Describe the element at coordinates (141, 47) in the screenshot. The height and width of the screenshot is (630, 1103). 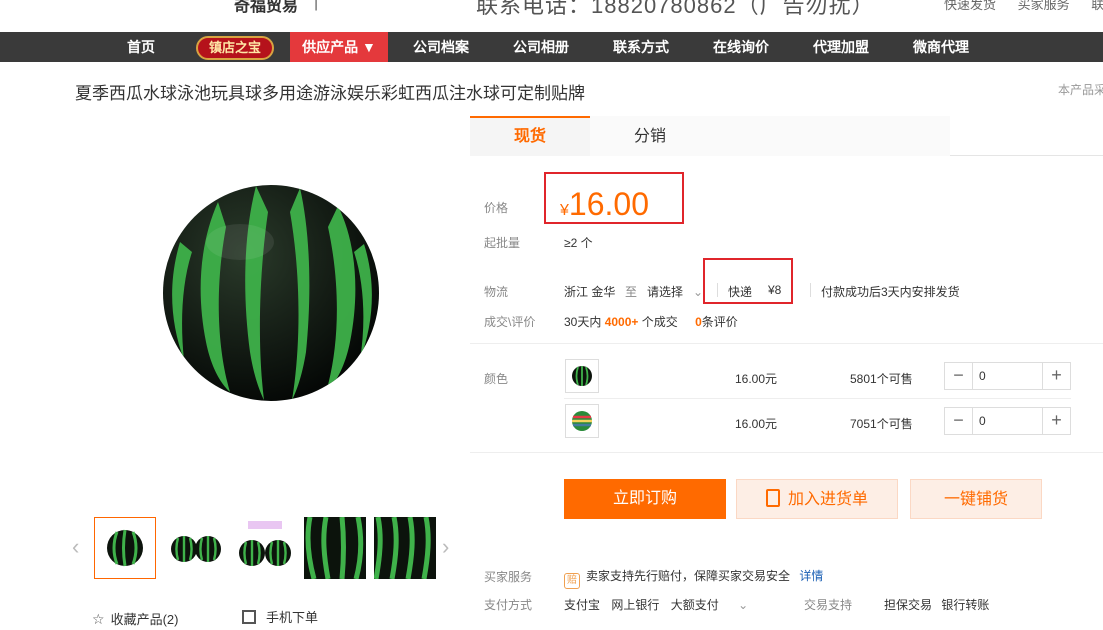
I see `nav-home: 首页` at that location.